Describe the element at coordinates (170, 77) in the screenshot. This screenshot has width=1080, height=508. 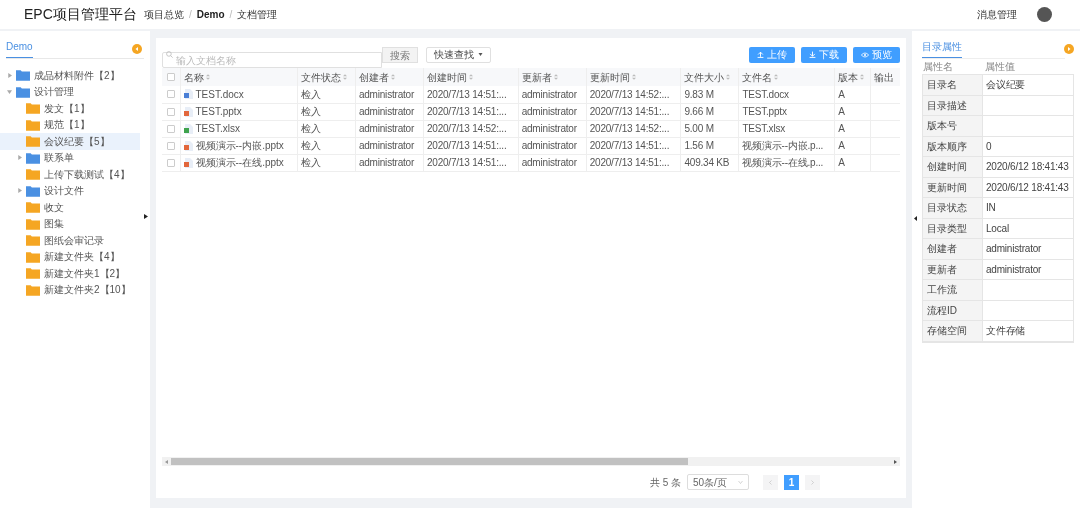
I see `select-all-checkbox` at that location.